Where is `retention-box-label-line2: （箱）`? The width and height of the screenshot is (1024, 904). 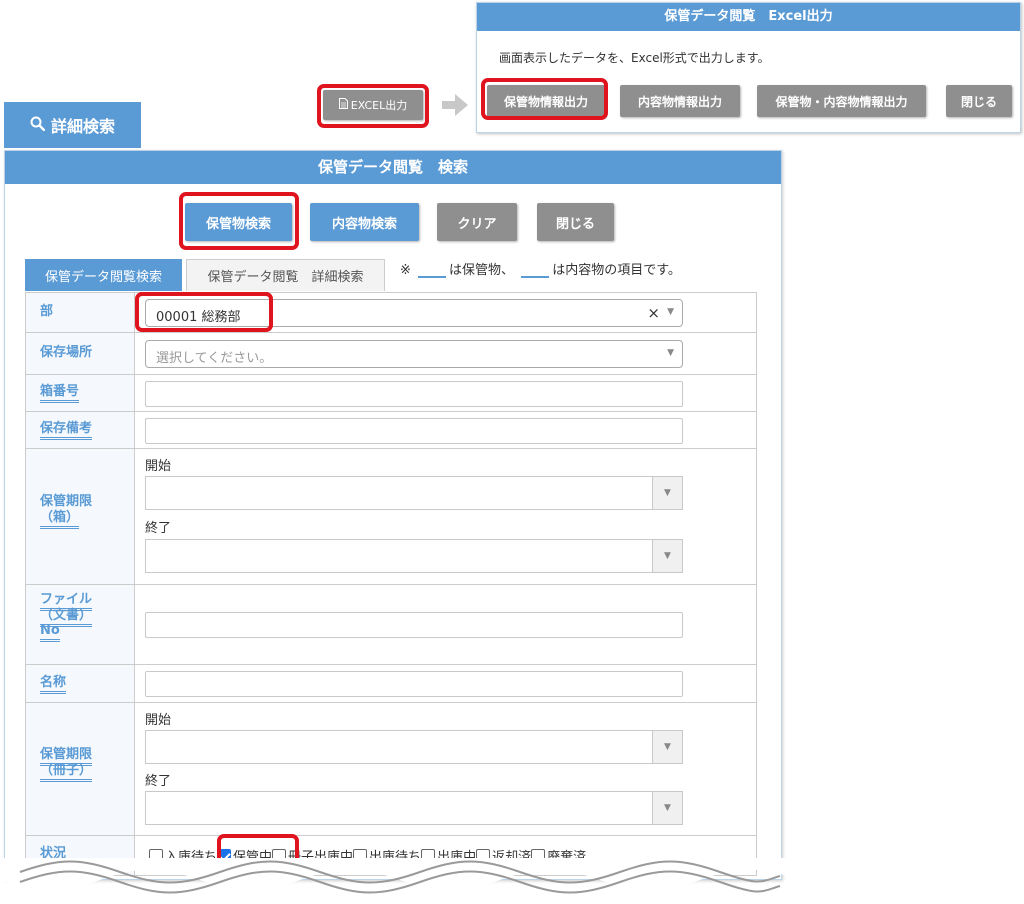 retention-box-label-line2: （箱） is located at coordinates (60, 519).